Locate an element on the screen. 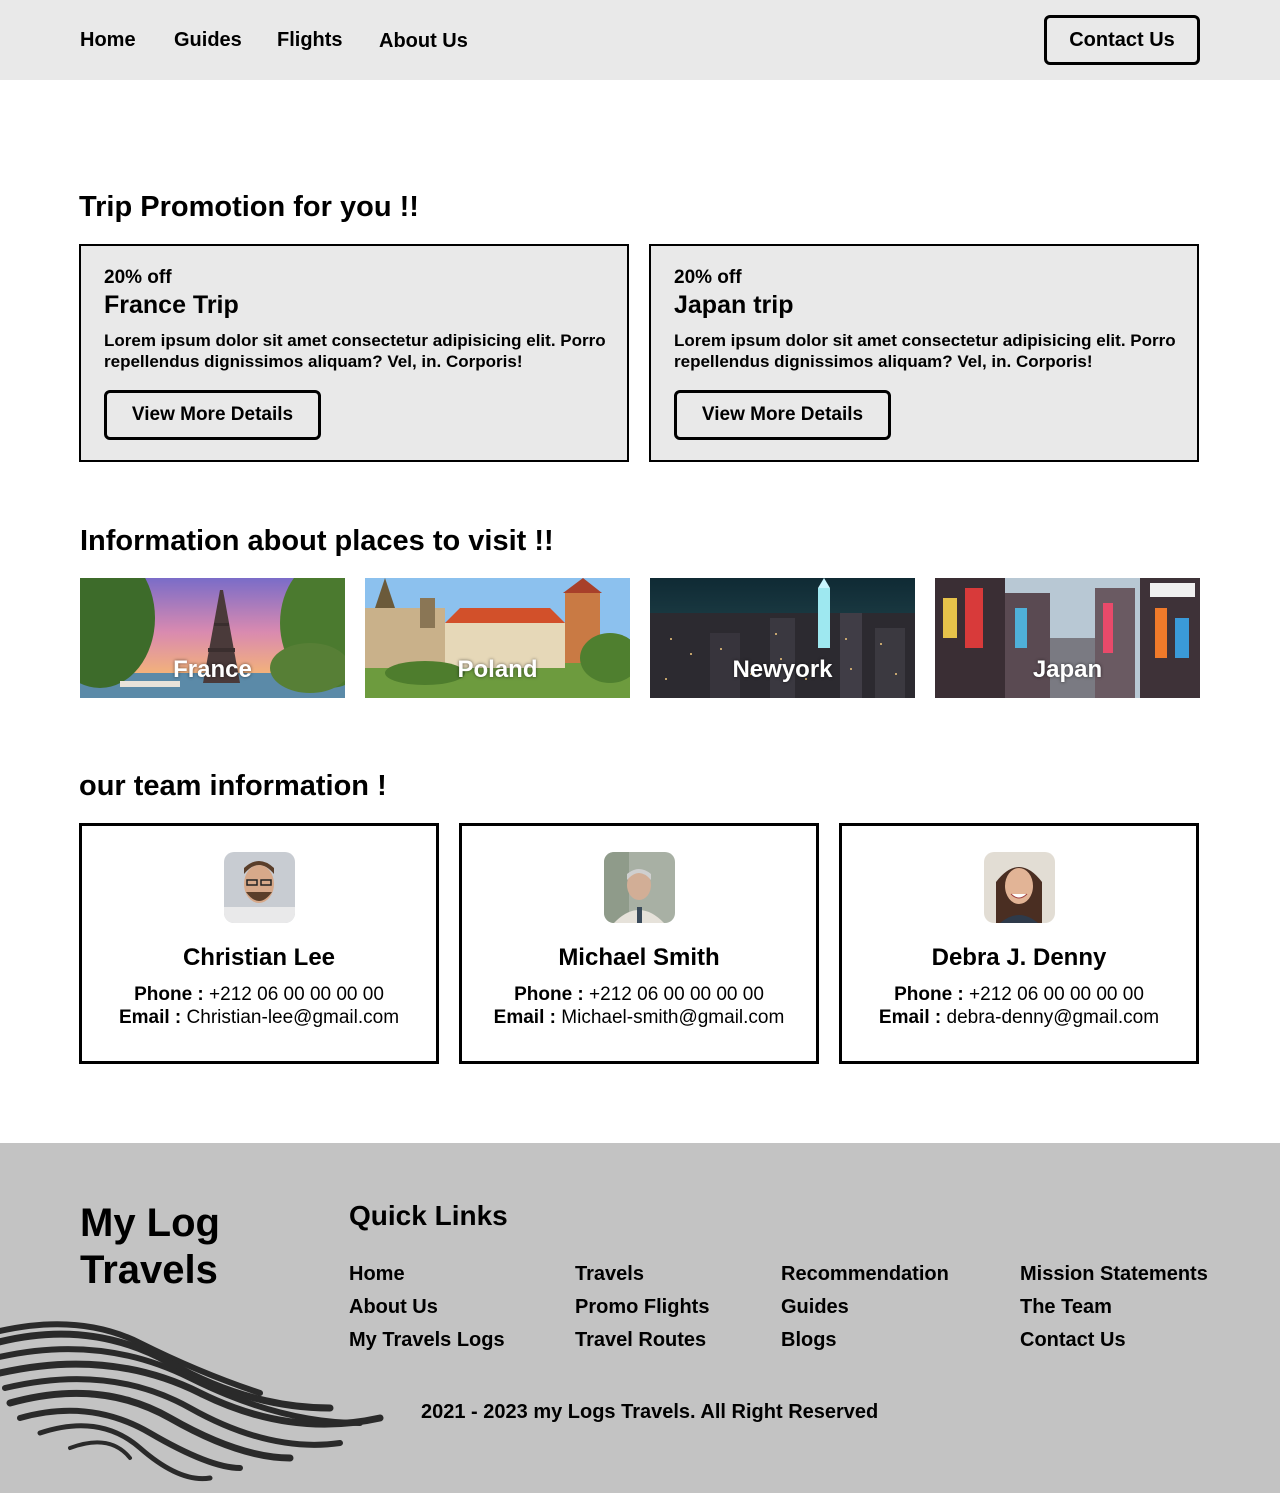 Image resolution: width=1280 pixels, height=1493 pixels. footer-link-blogs: Blogs is located at coordinates (809, 1340).